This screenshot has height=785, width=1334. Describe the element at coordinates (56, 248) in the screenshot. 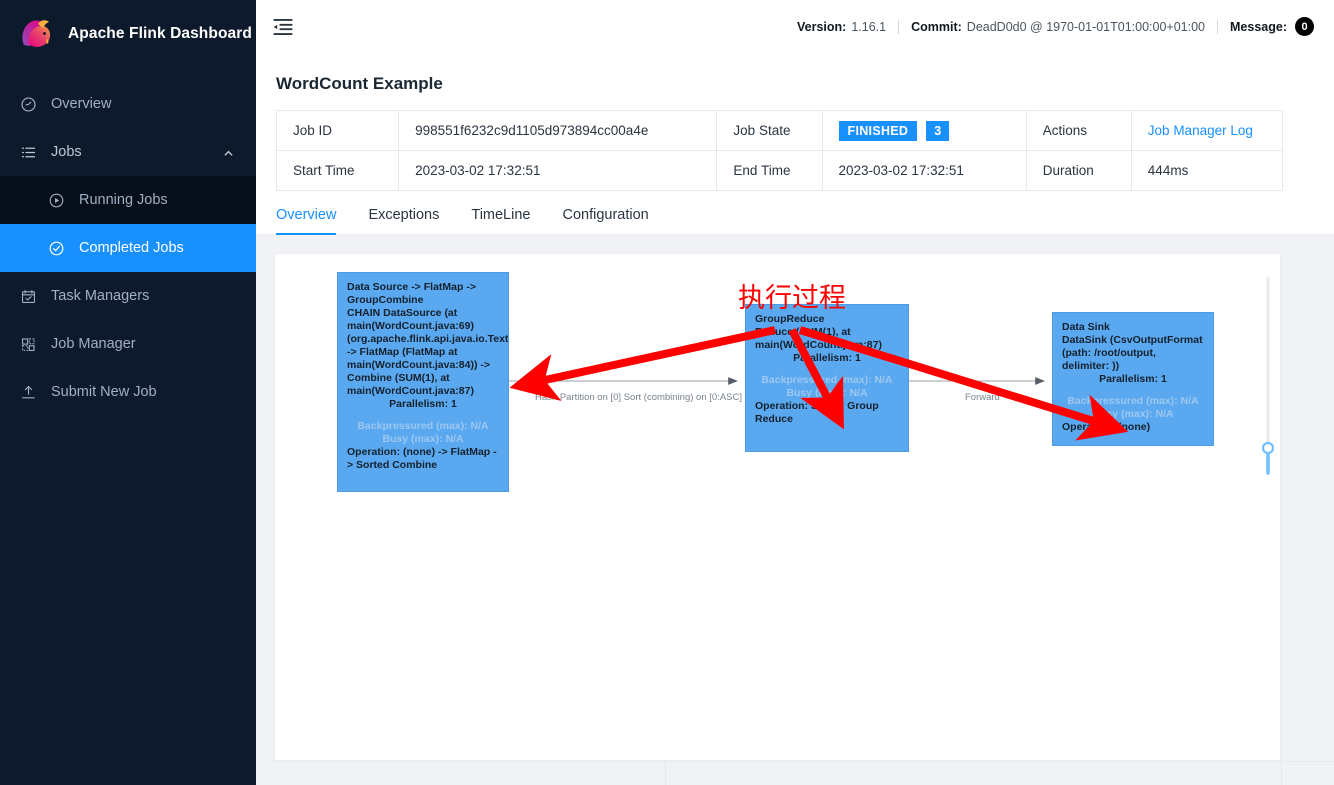

I see `check-circle-icon` at that location.